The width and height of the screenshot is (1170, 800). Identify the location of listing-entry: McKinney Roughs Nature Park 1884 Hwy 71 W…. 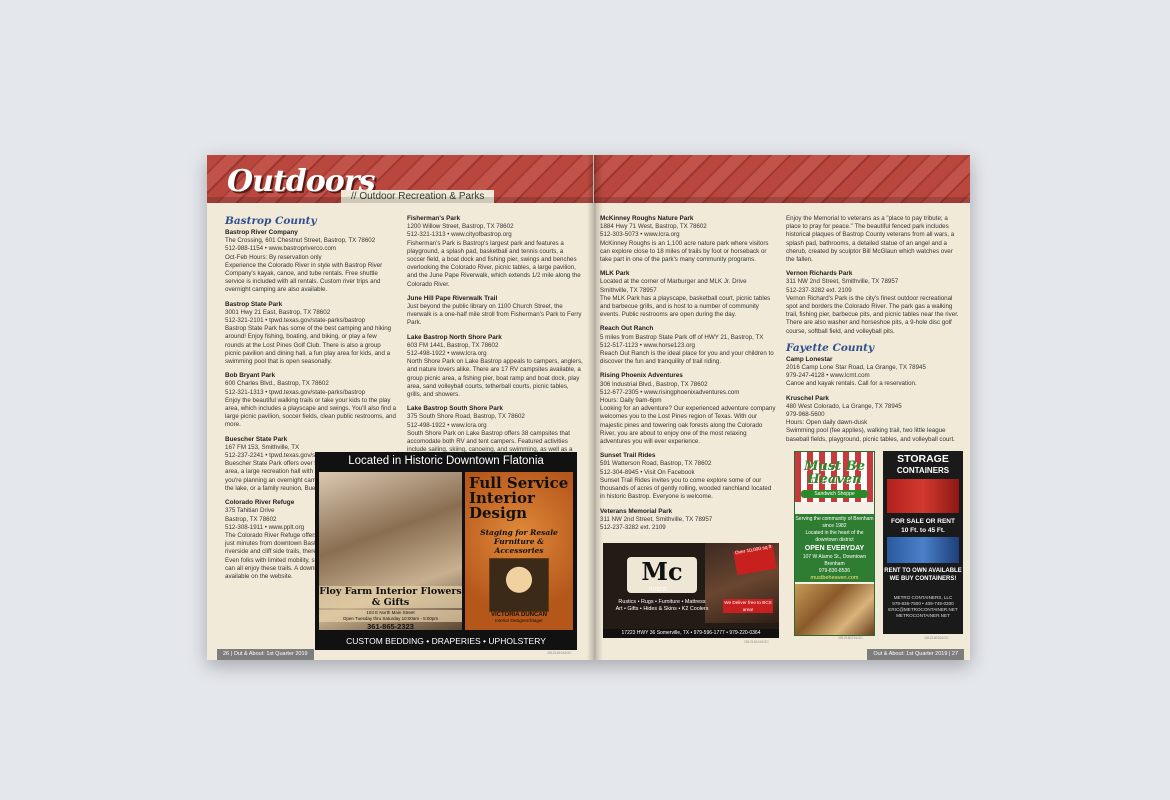
(688, 239).